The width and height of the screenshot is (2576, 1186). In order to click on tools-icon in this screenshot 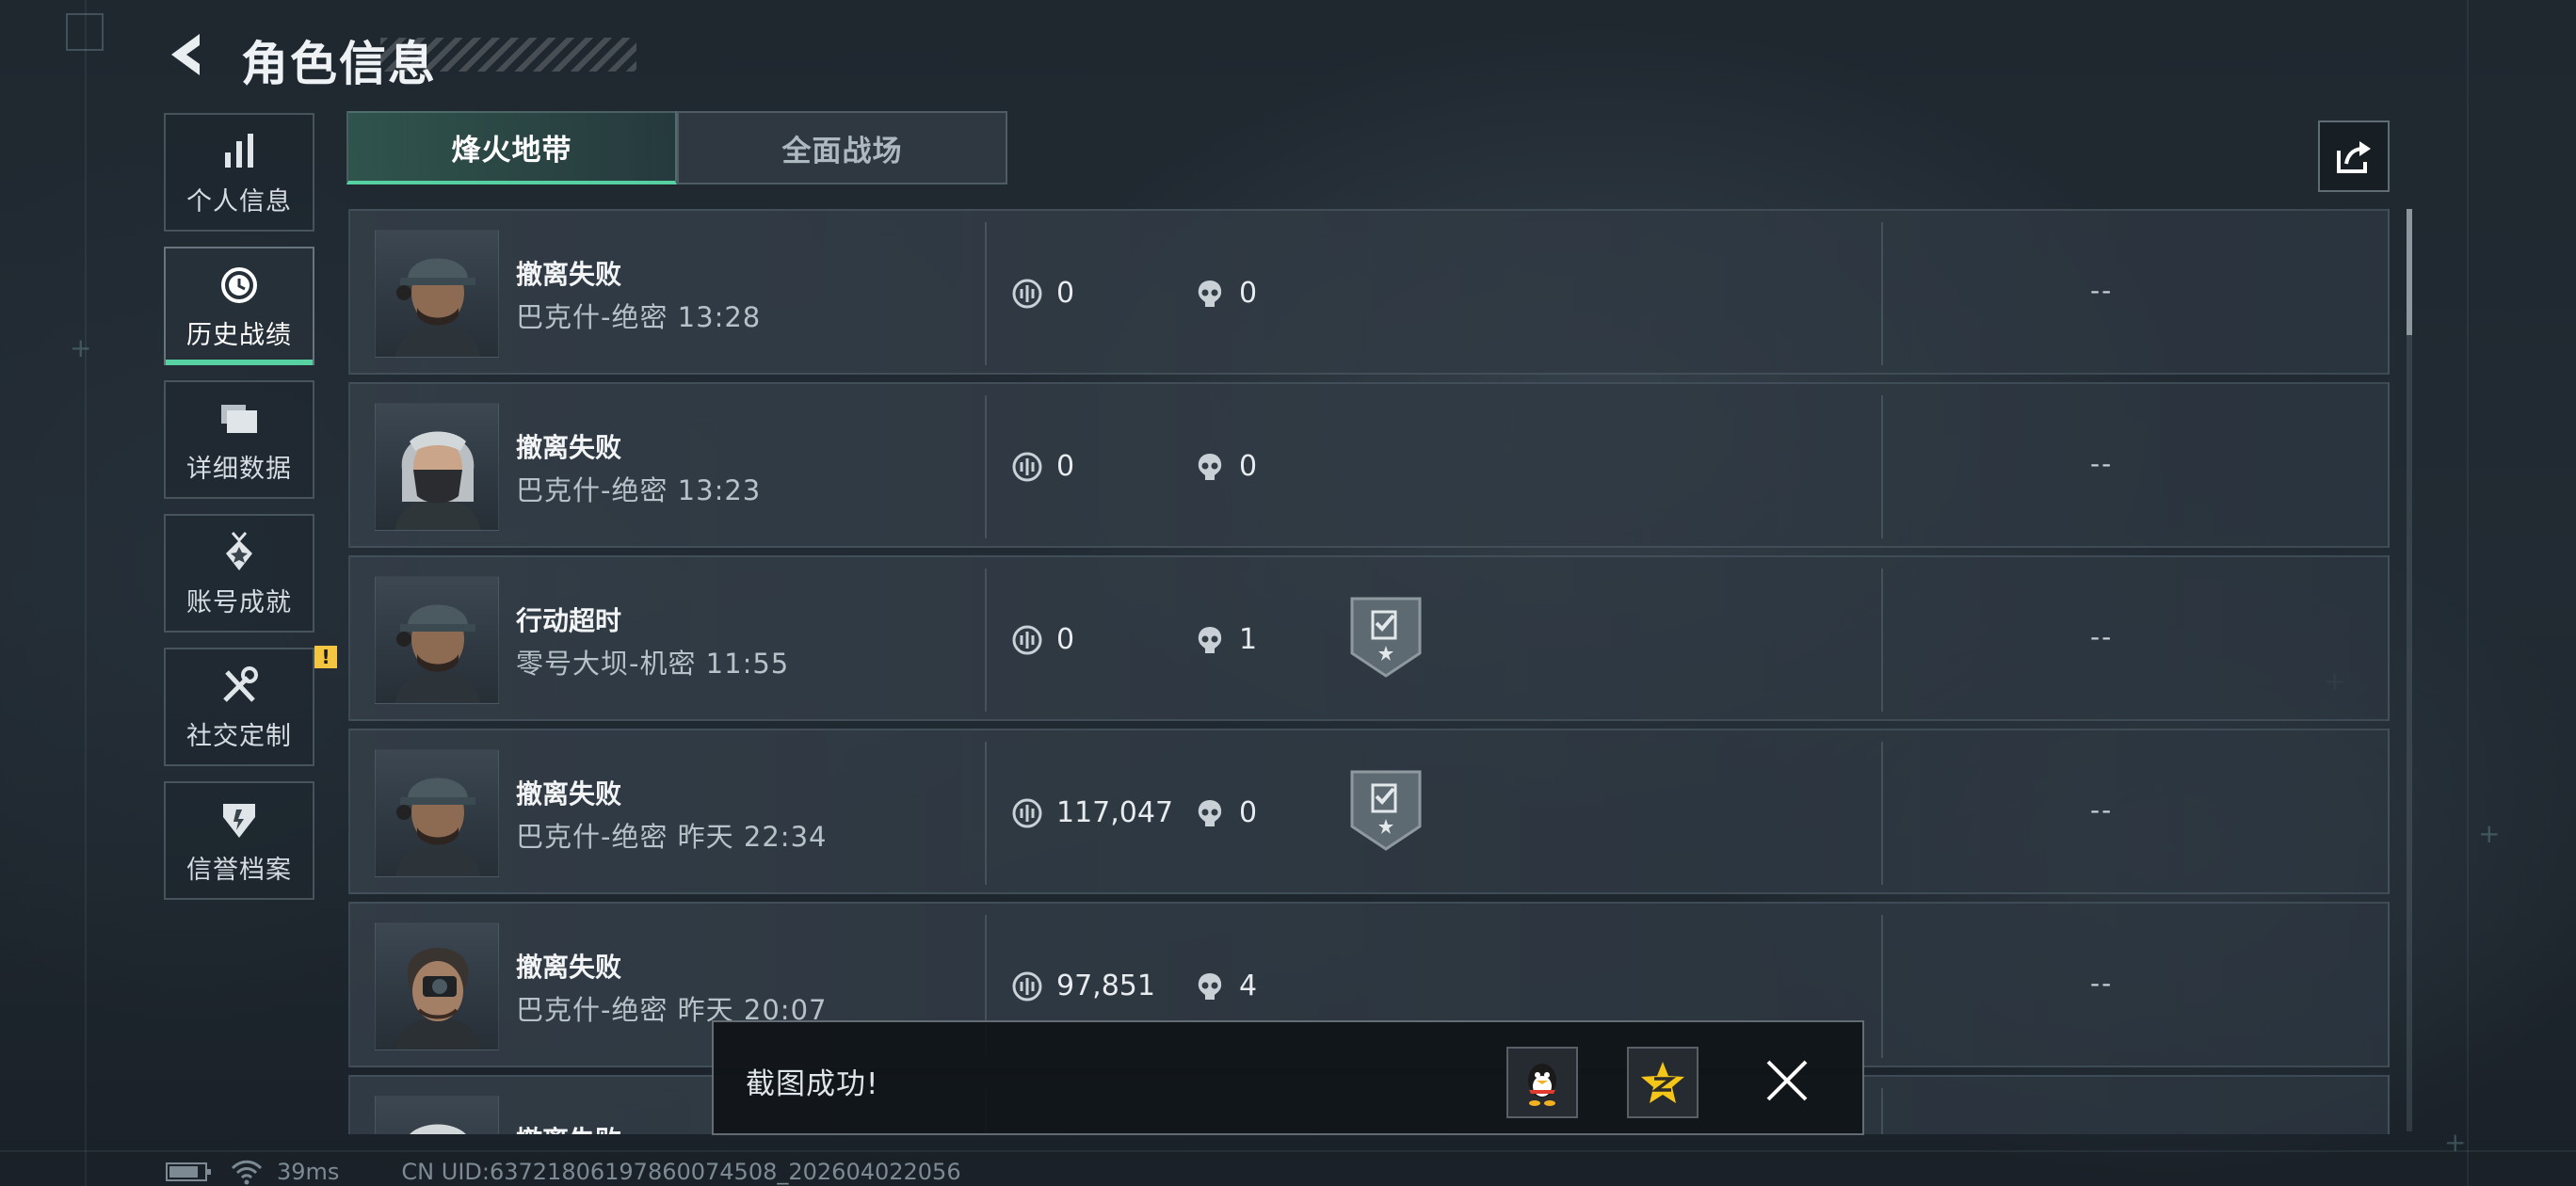, I will do `click(240, 683)`.